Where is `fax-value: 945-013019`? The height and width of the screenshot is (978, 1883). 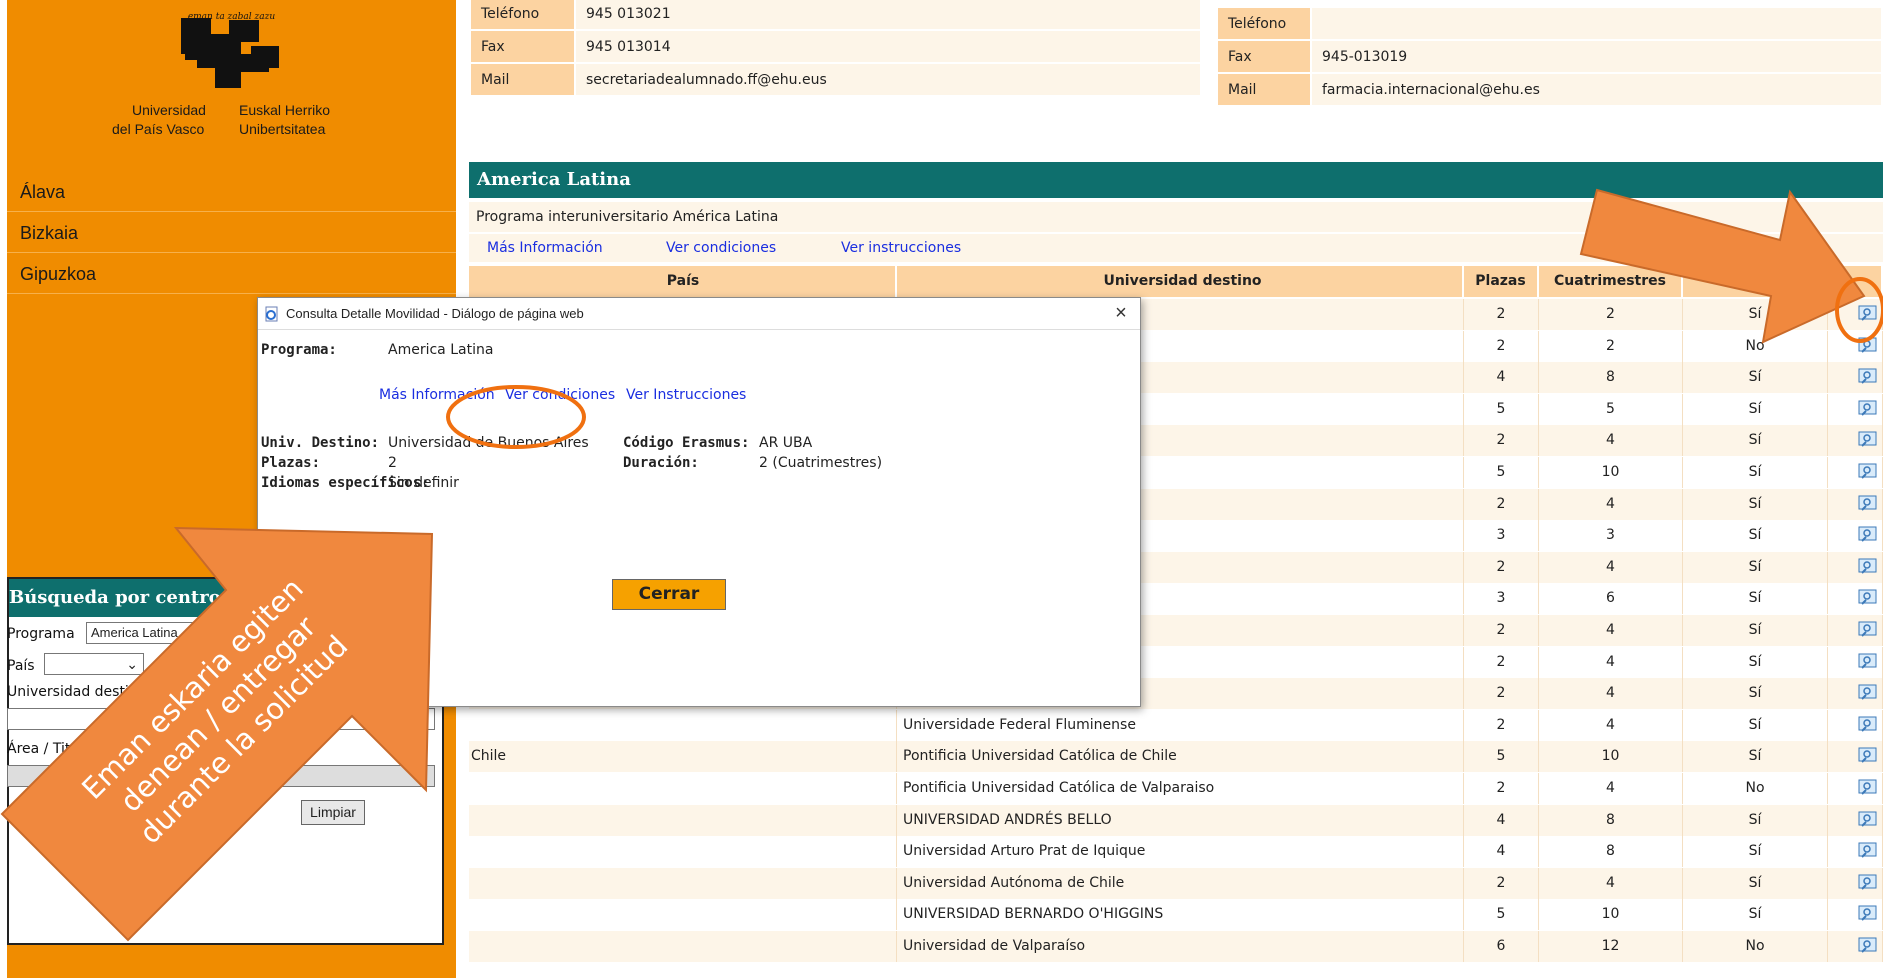 fax-value: 945-013019 is located at coordinates (1596, 56).